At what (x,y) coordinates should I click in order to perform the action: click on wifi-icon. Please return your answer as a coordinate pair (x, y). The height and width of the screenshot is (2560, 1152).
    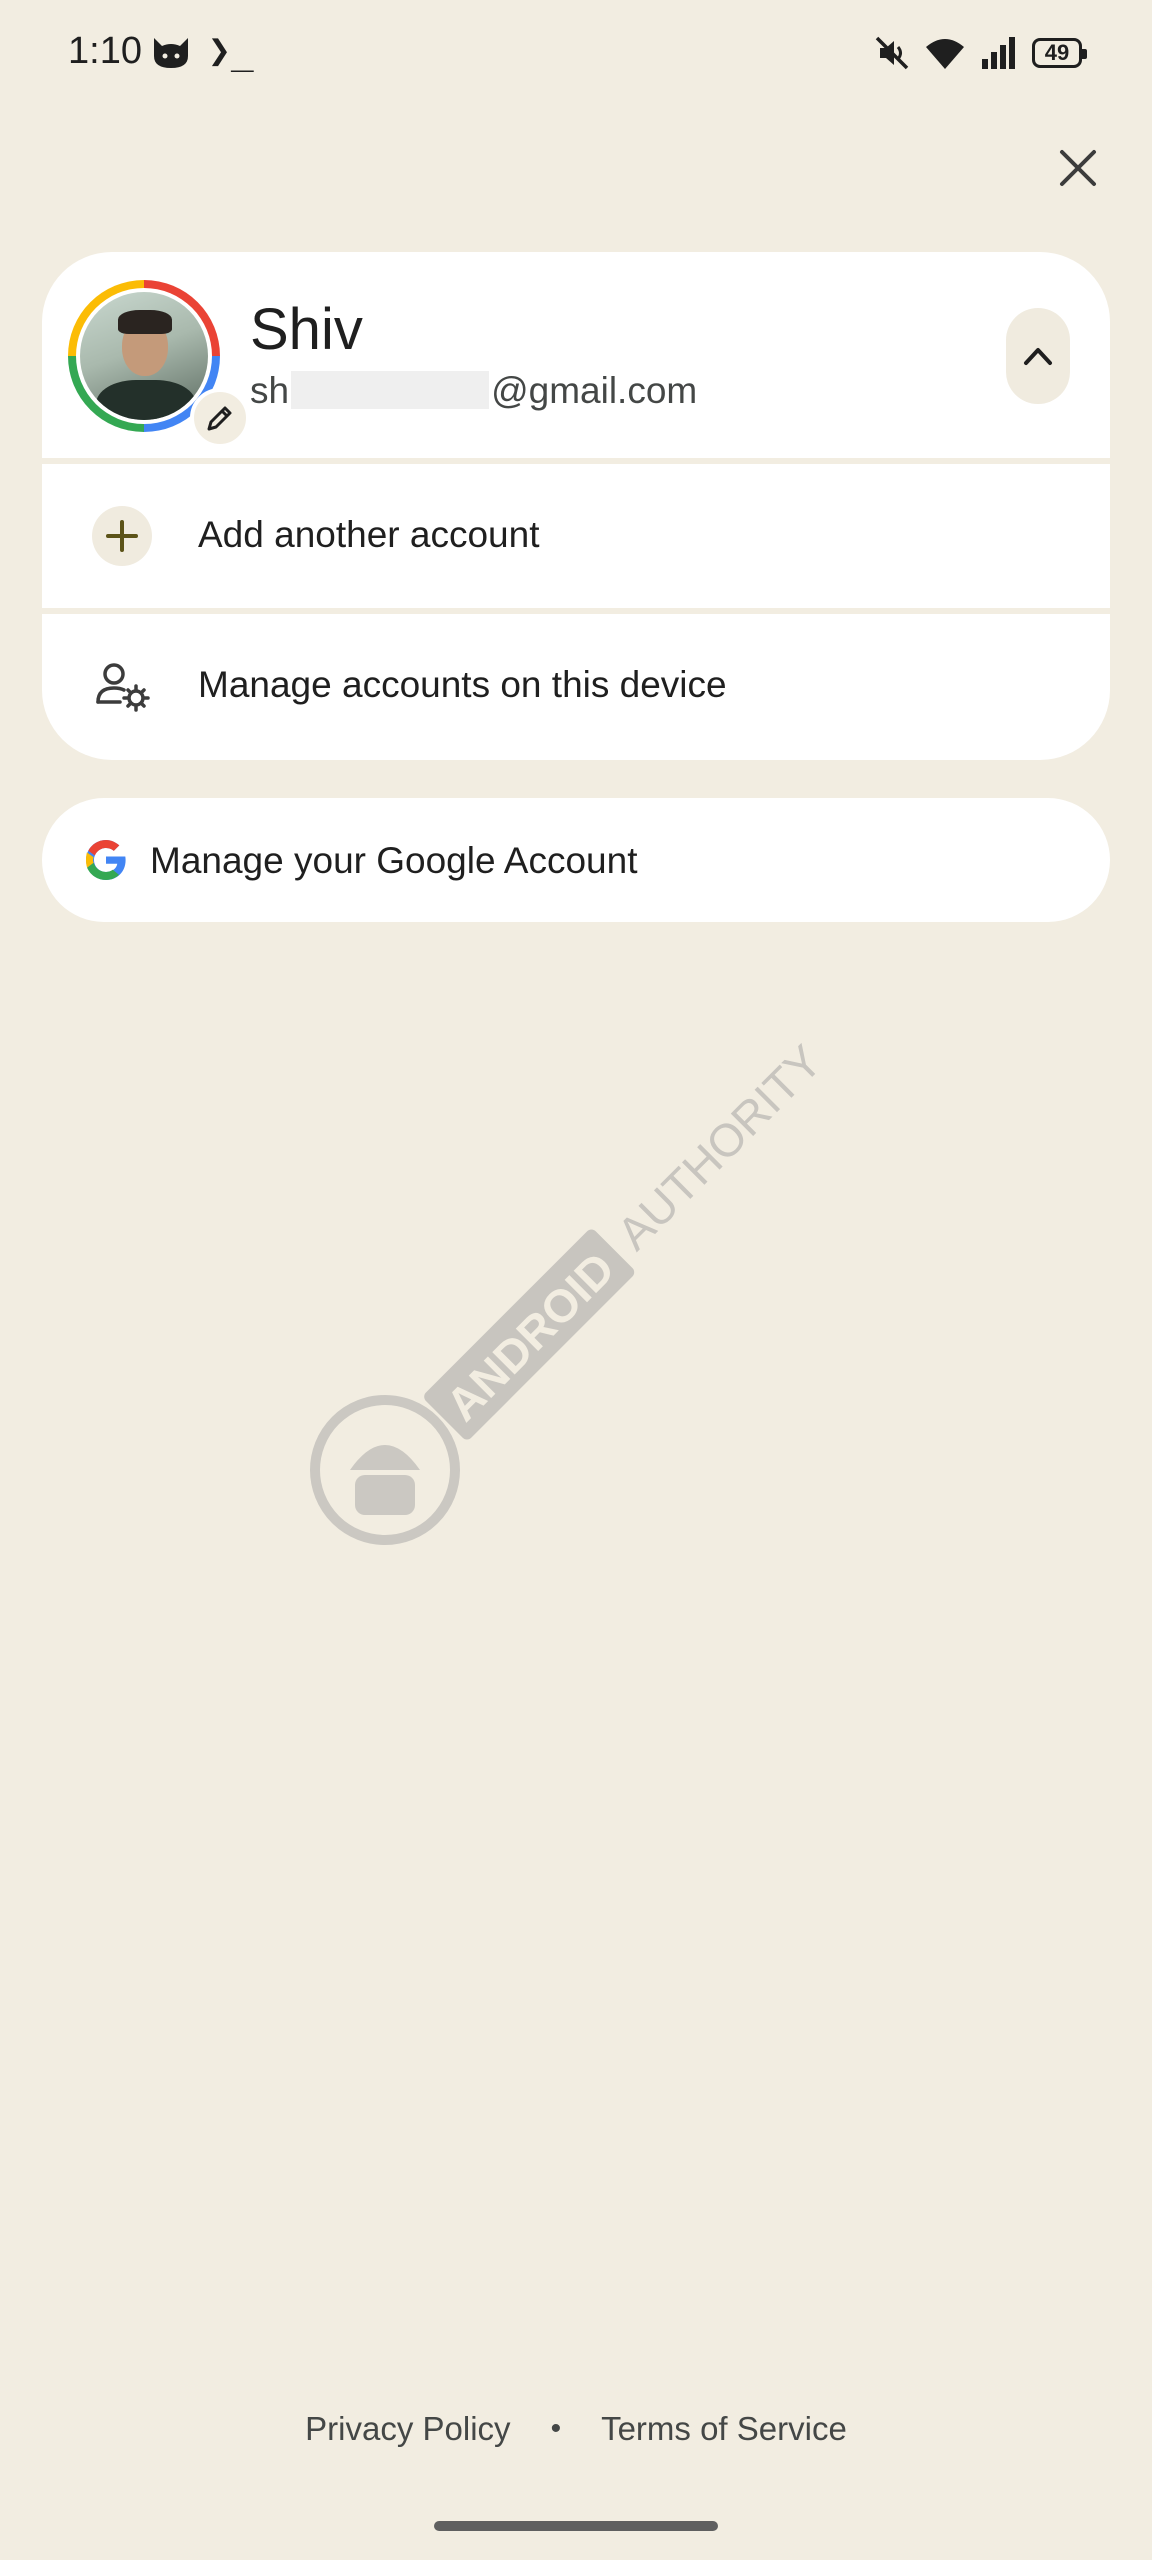
    Looking at the image, I should click on (945, 54).